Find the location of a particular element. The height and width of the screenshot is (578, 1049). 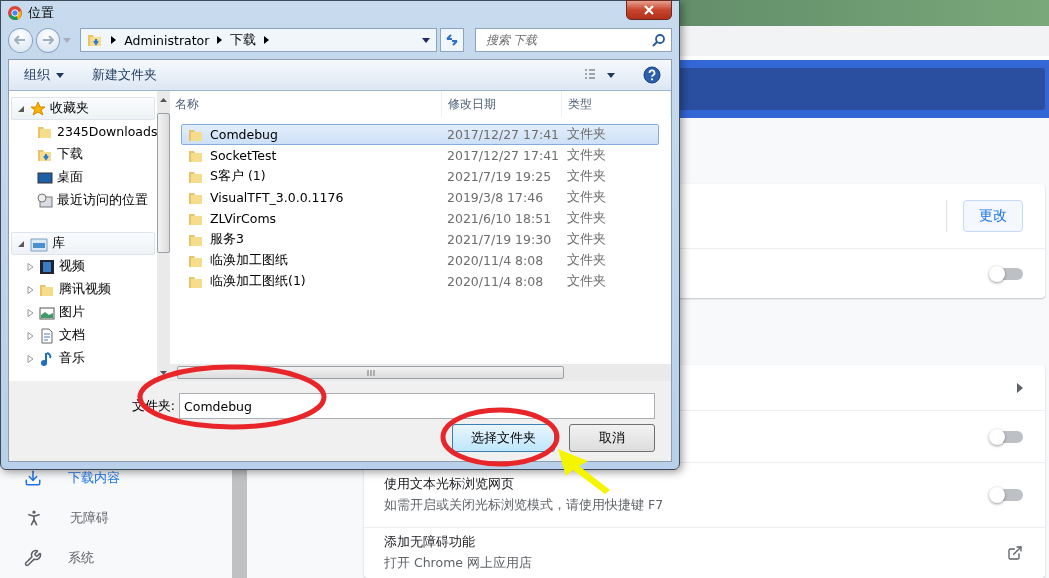

breadcrumb-segment: Administrator is located at coordinates (167, 40).